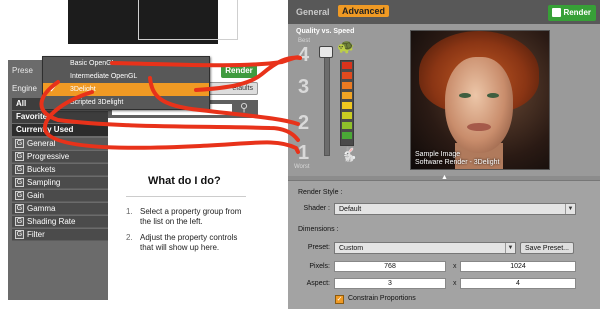 This screenshot has height=309, width=600. What do you see at coordinates (244, 107) in the screenshot?
I see `search-icon: ⚲` at bounding box center [244, 107].